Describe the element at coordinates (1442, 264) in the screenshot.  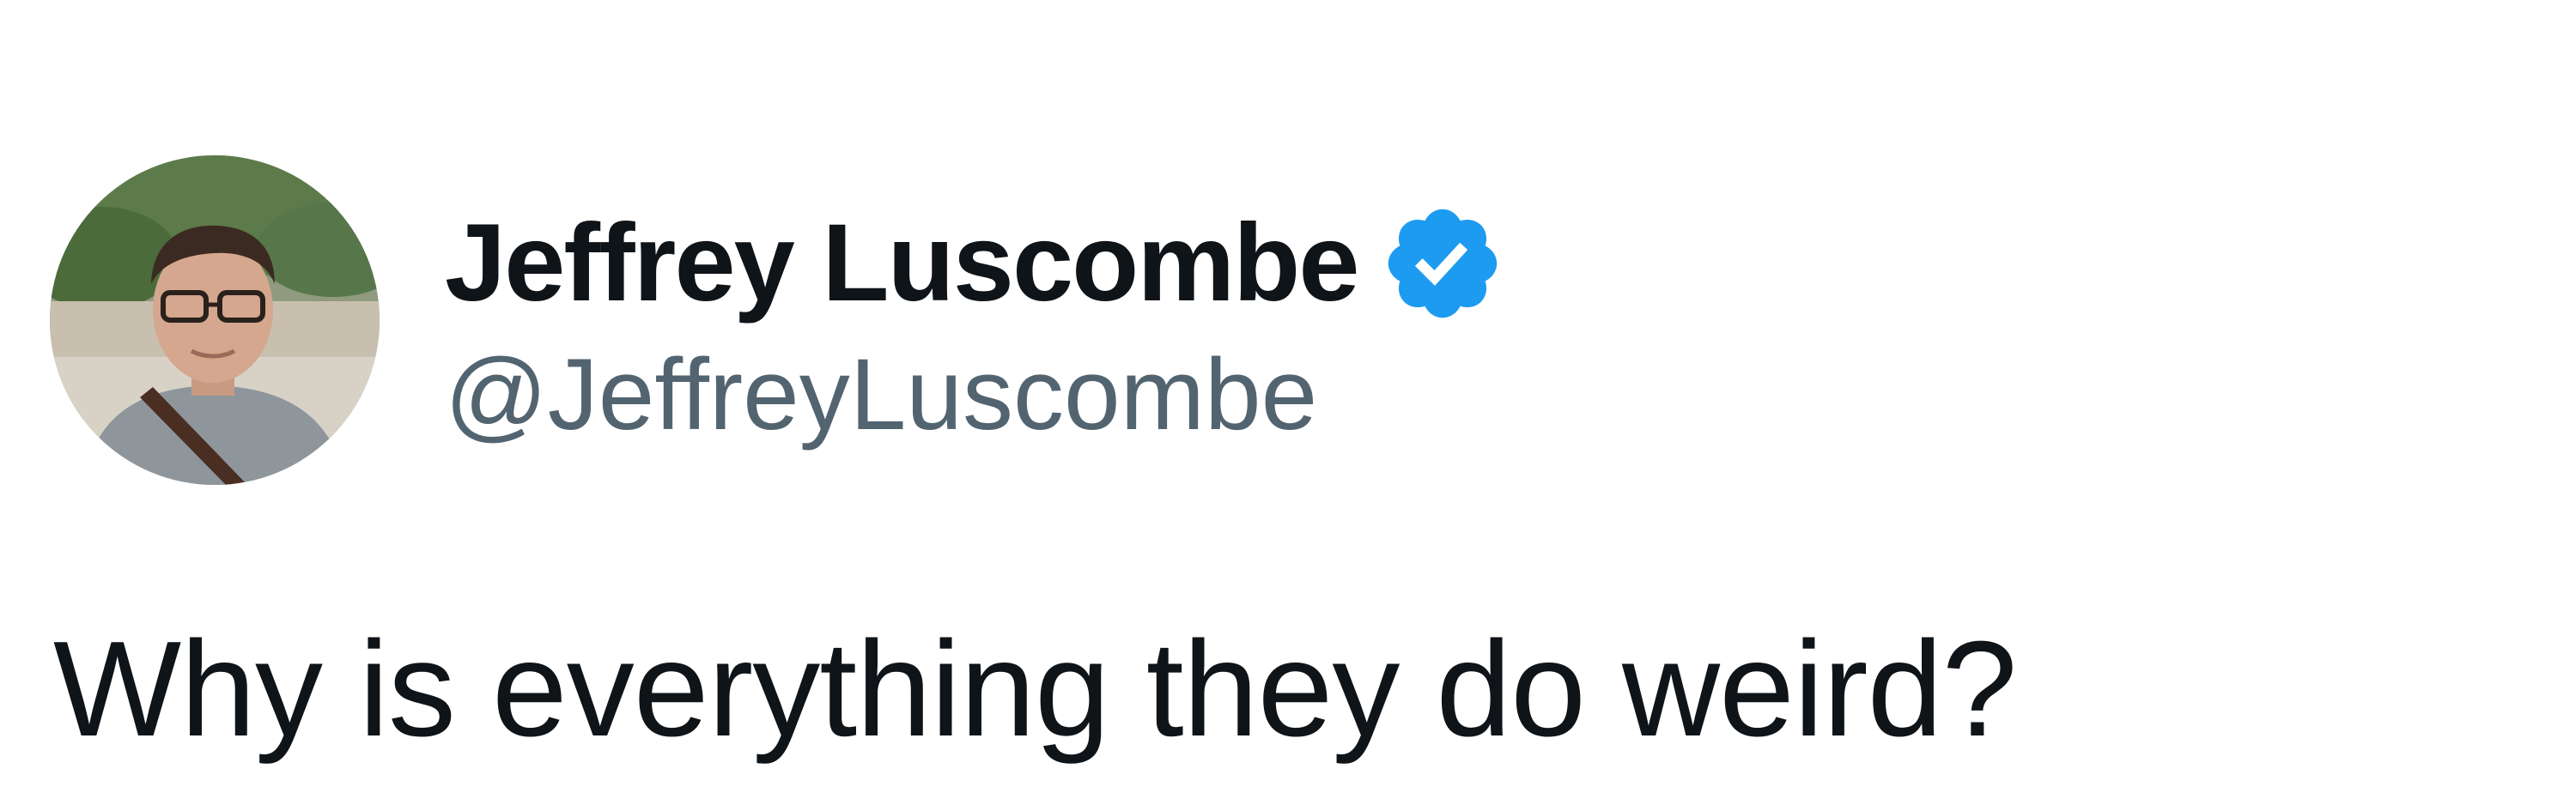
I see `verified-badge-icon` at that location.